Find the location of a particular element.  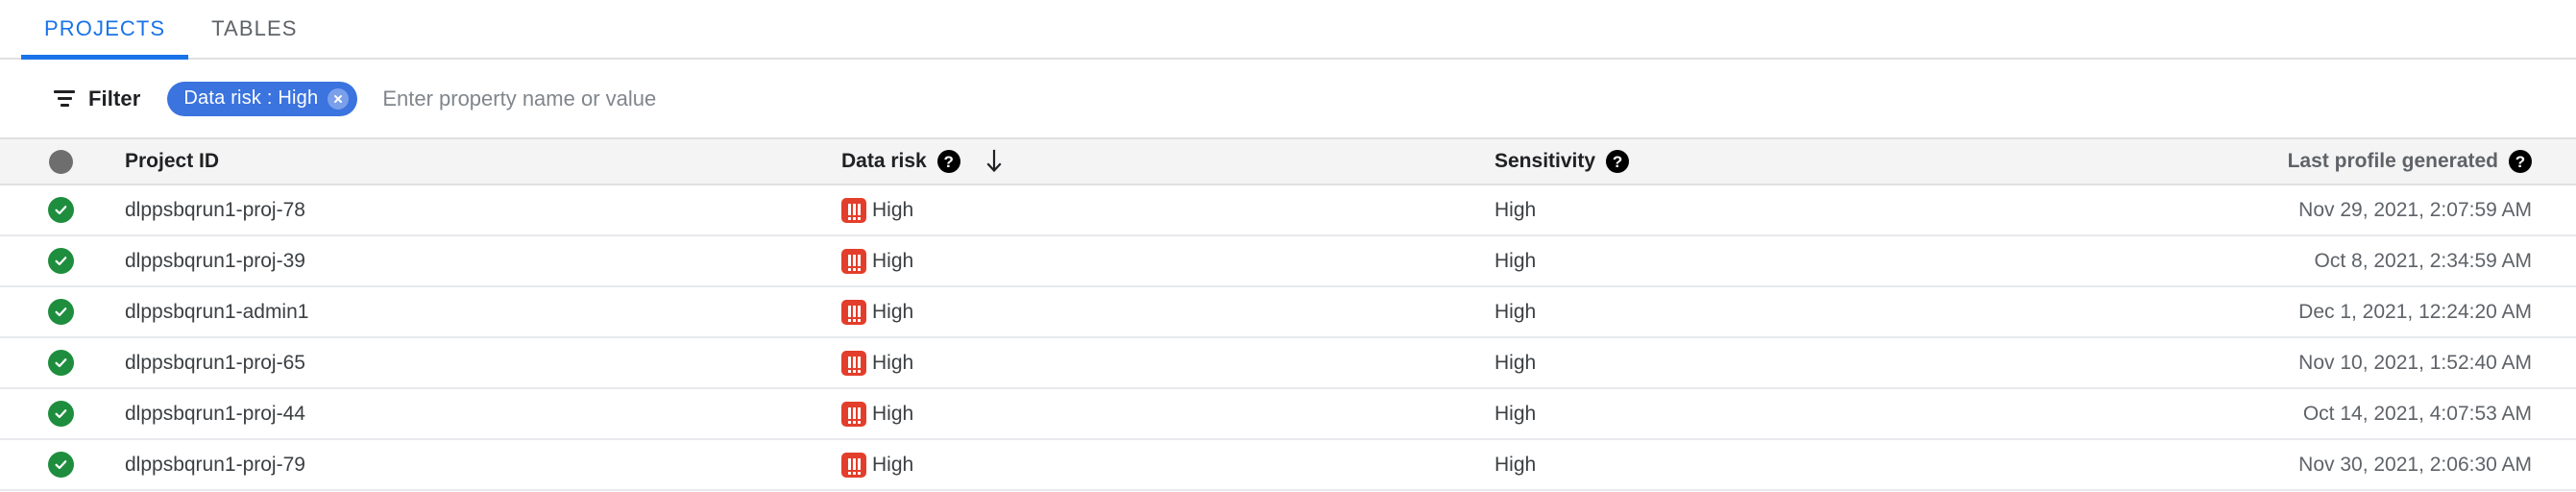

row-last-profile-generated: Oct 14, 2021, 4:07:53 AM is located at coordinates (2381, 414).